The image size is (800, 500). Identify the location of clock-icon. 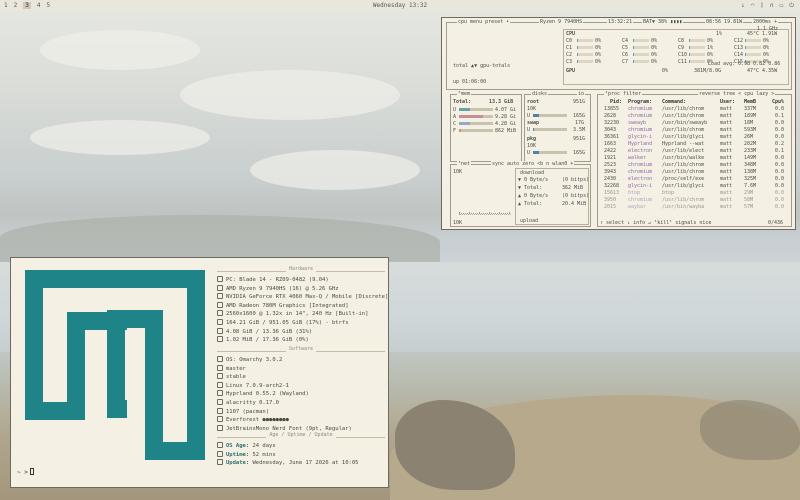
(220, 453).